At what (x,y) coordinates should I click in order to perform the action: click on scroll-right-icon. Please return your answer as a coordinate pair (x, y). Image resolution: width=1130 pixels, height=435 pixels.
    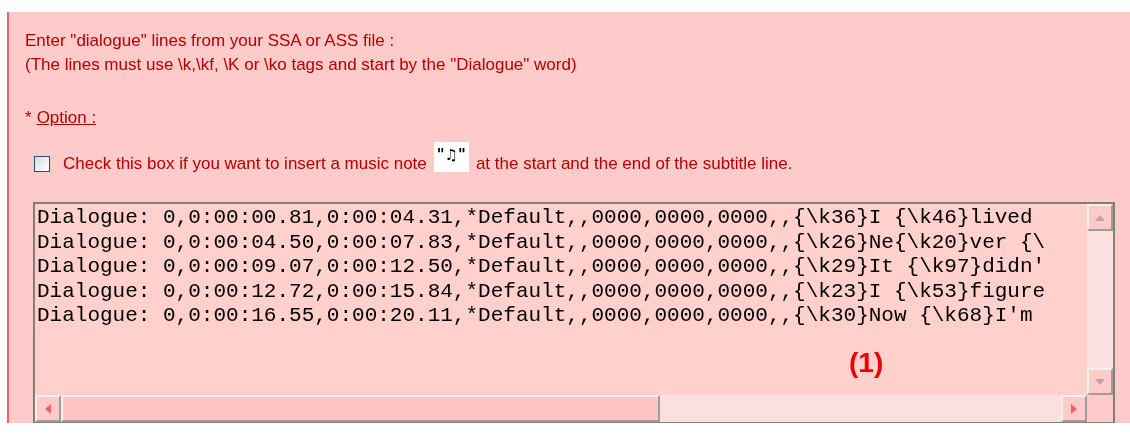
    Looking at the image, I should click on (1074, 408).